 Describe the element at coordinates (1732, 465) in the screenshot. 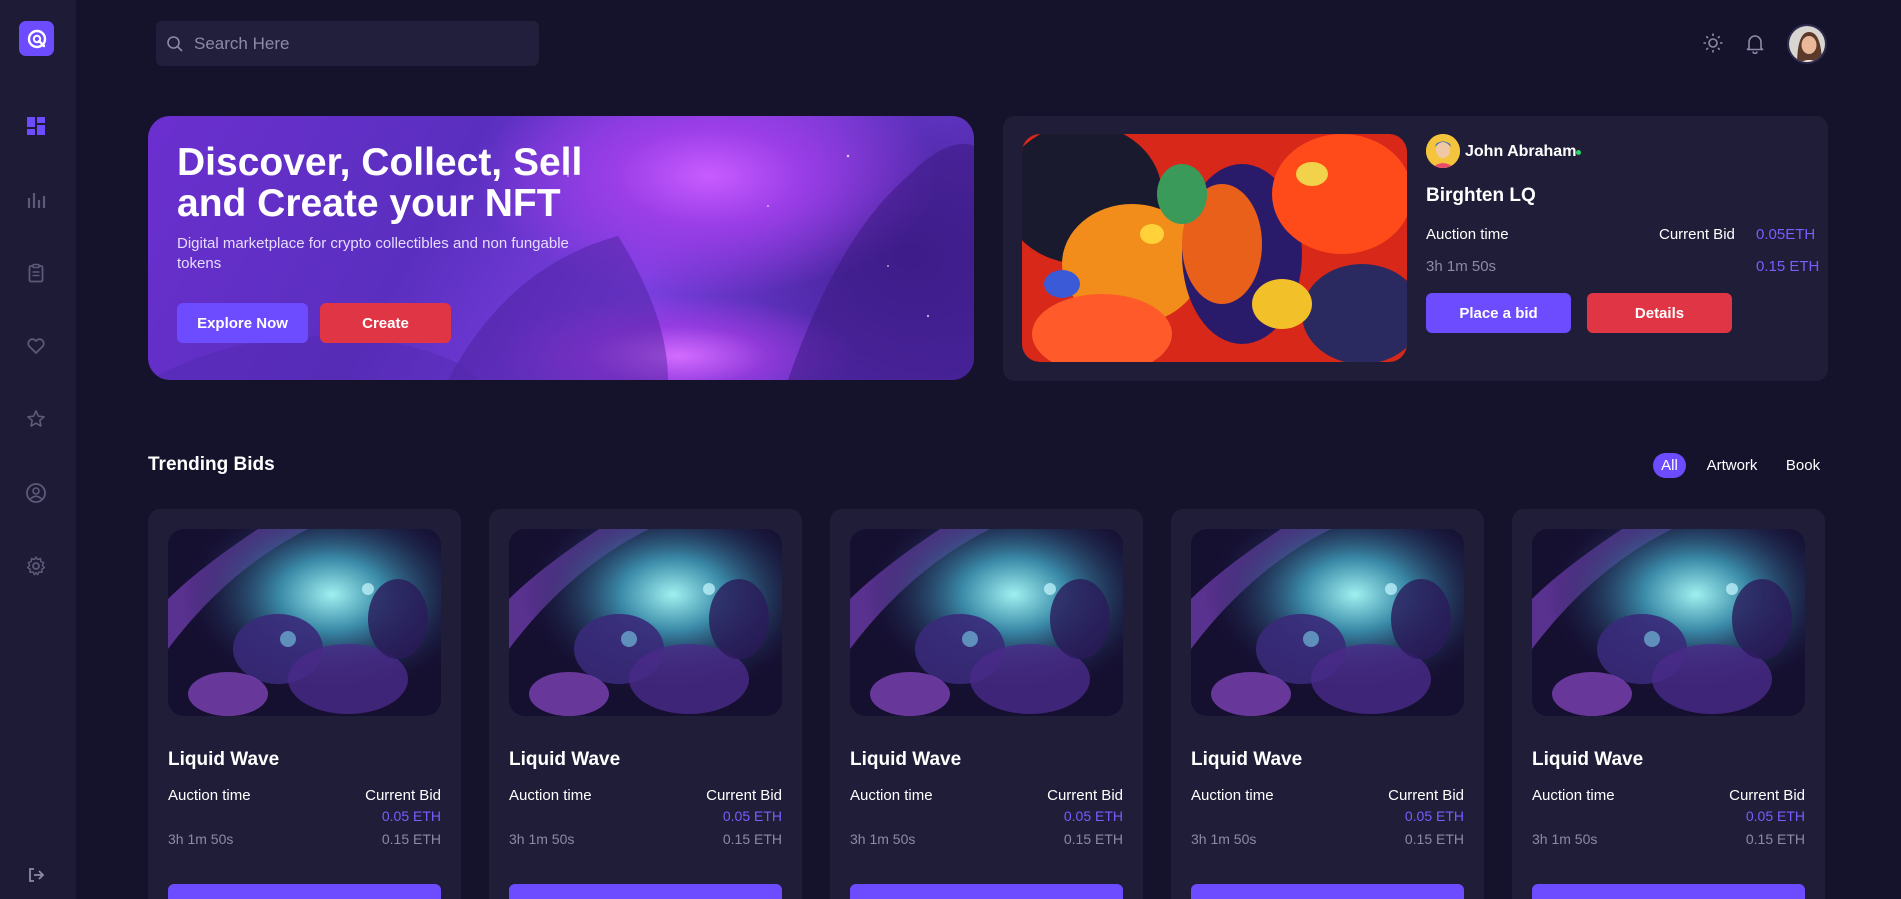

I see `filter-artwork: Artwork` at that location.